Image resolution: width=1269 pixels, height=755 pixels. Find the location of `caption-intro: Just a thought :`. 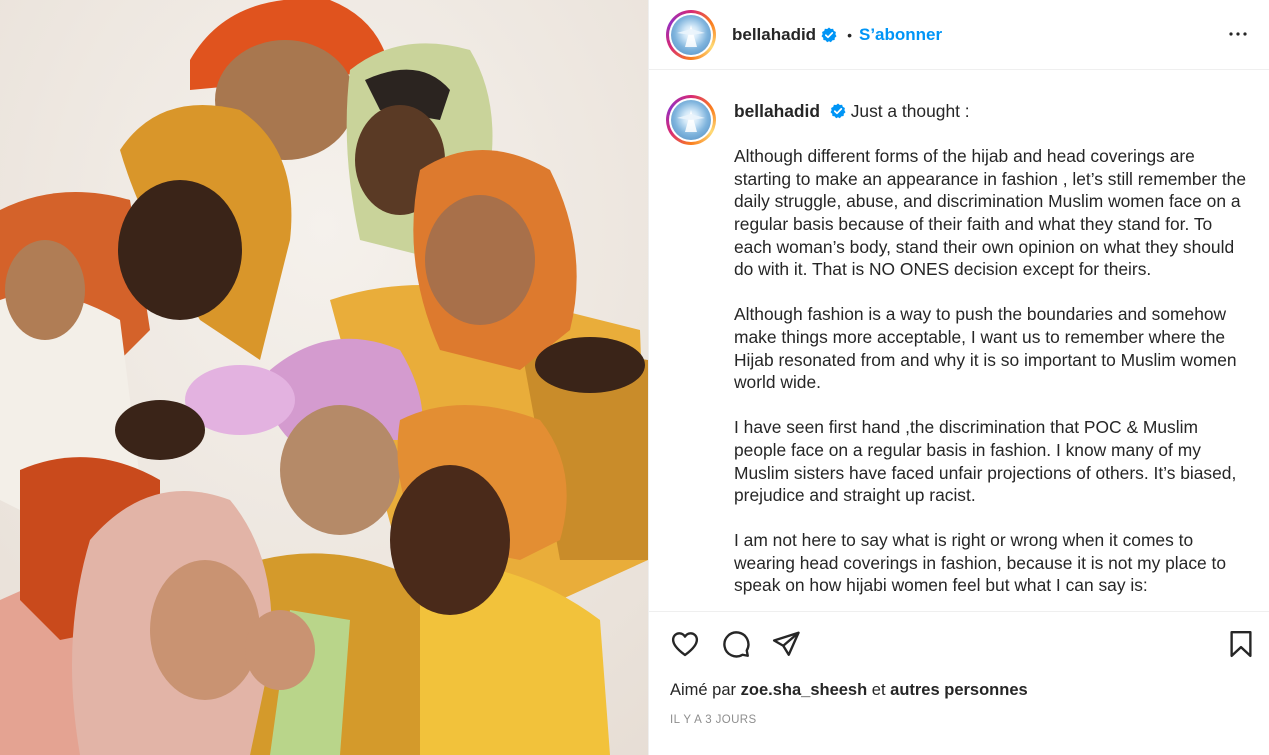

caption-intro: Just a thought : is located at coordinates (910, 111).